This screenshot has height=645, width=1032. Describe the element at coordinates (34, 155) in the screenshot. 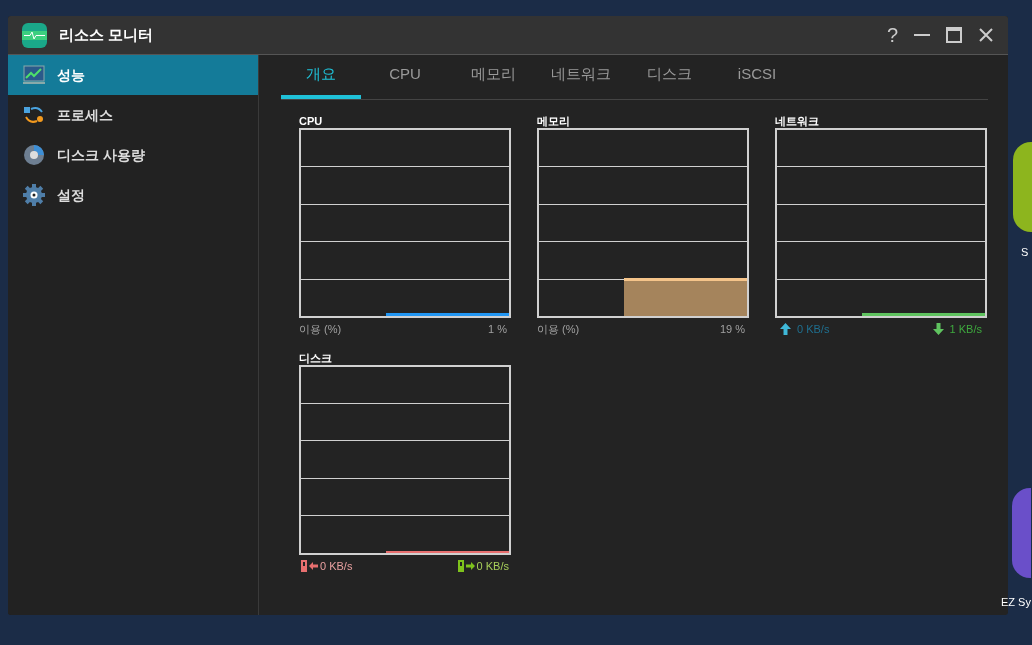

I see `pie-disk-icon` at that location.